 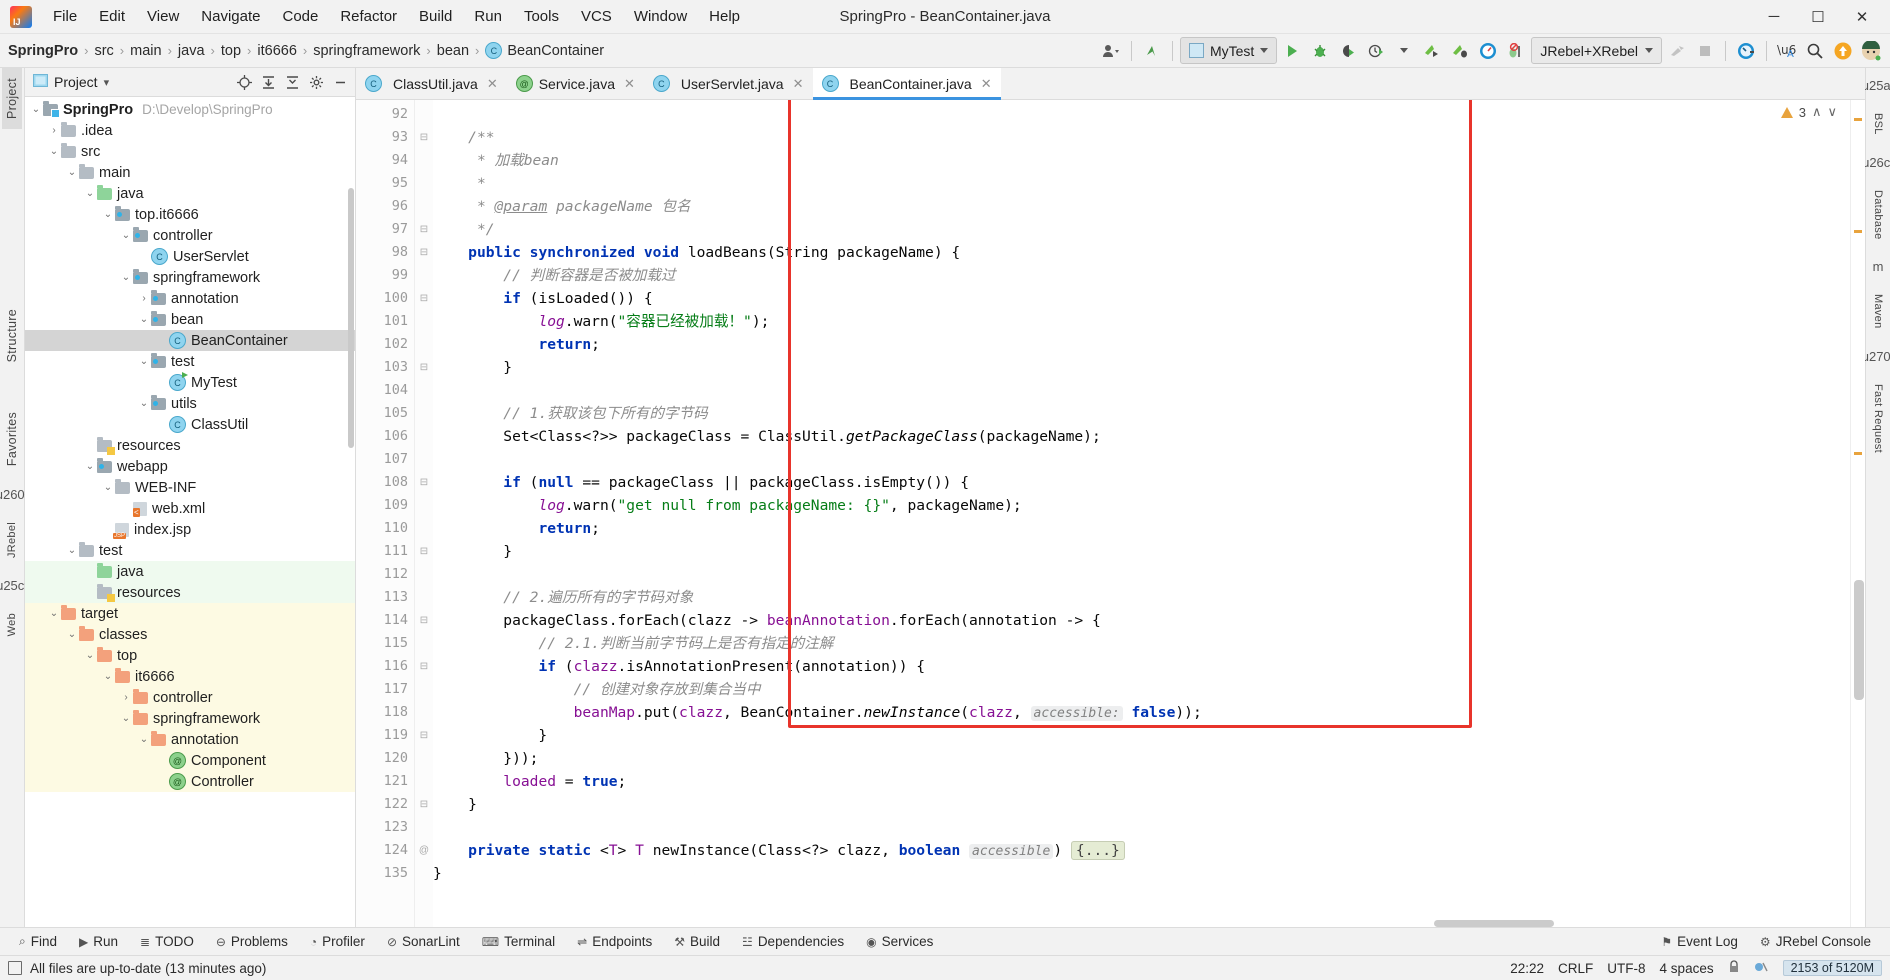 What do you see at coordinates (1677, 50) in the screenshot?
I see `build-icon` at bounding box center [1677, 50].